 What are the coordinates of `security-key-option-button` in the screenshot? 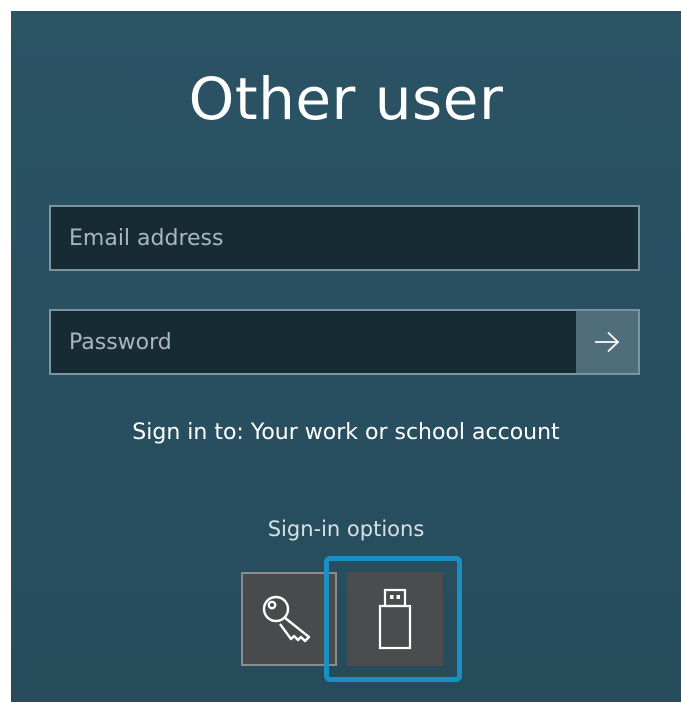 It's located at (395, 619).